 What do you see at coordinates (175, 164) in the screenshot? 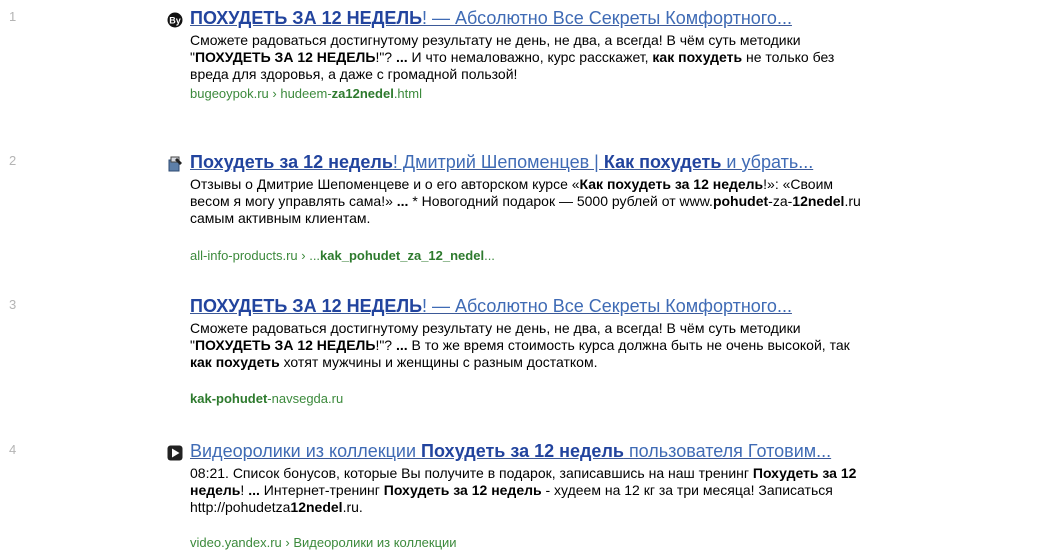
I see `pen-icon` at bounding box center [175, 164].